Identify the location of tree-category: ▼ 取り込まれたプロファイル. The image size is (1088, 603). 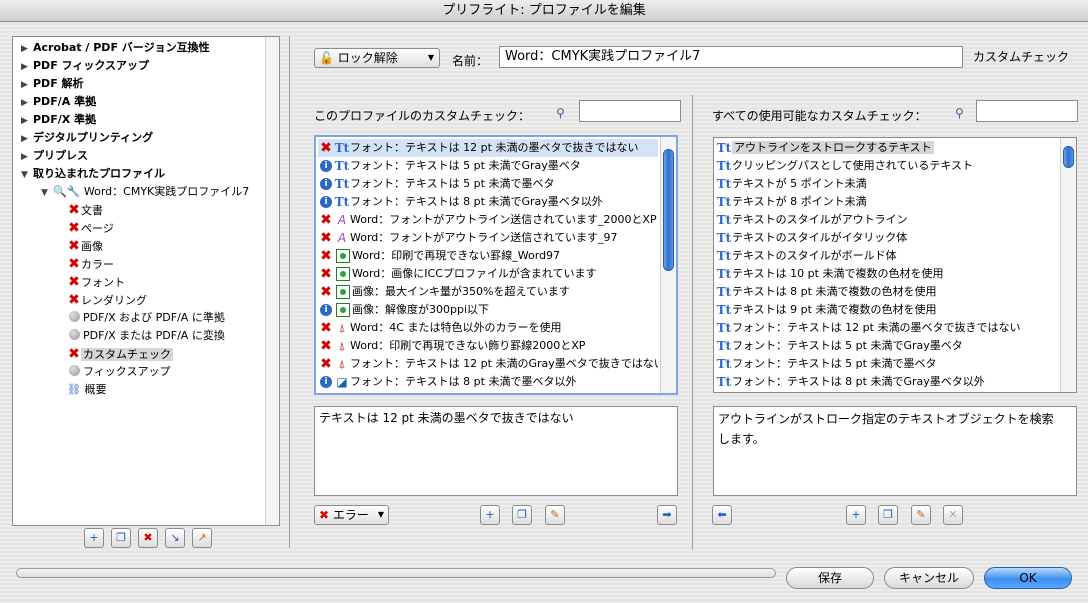
(93, 174).